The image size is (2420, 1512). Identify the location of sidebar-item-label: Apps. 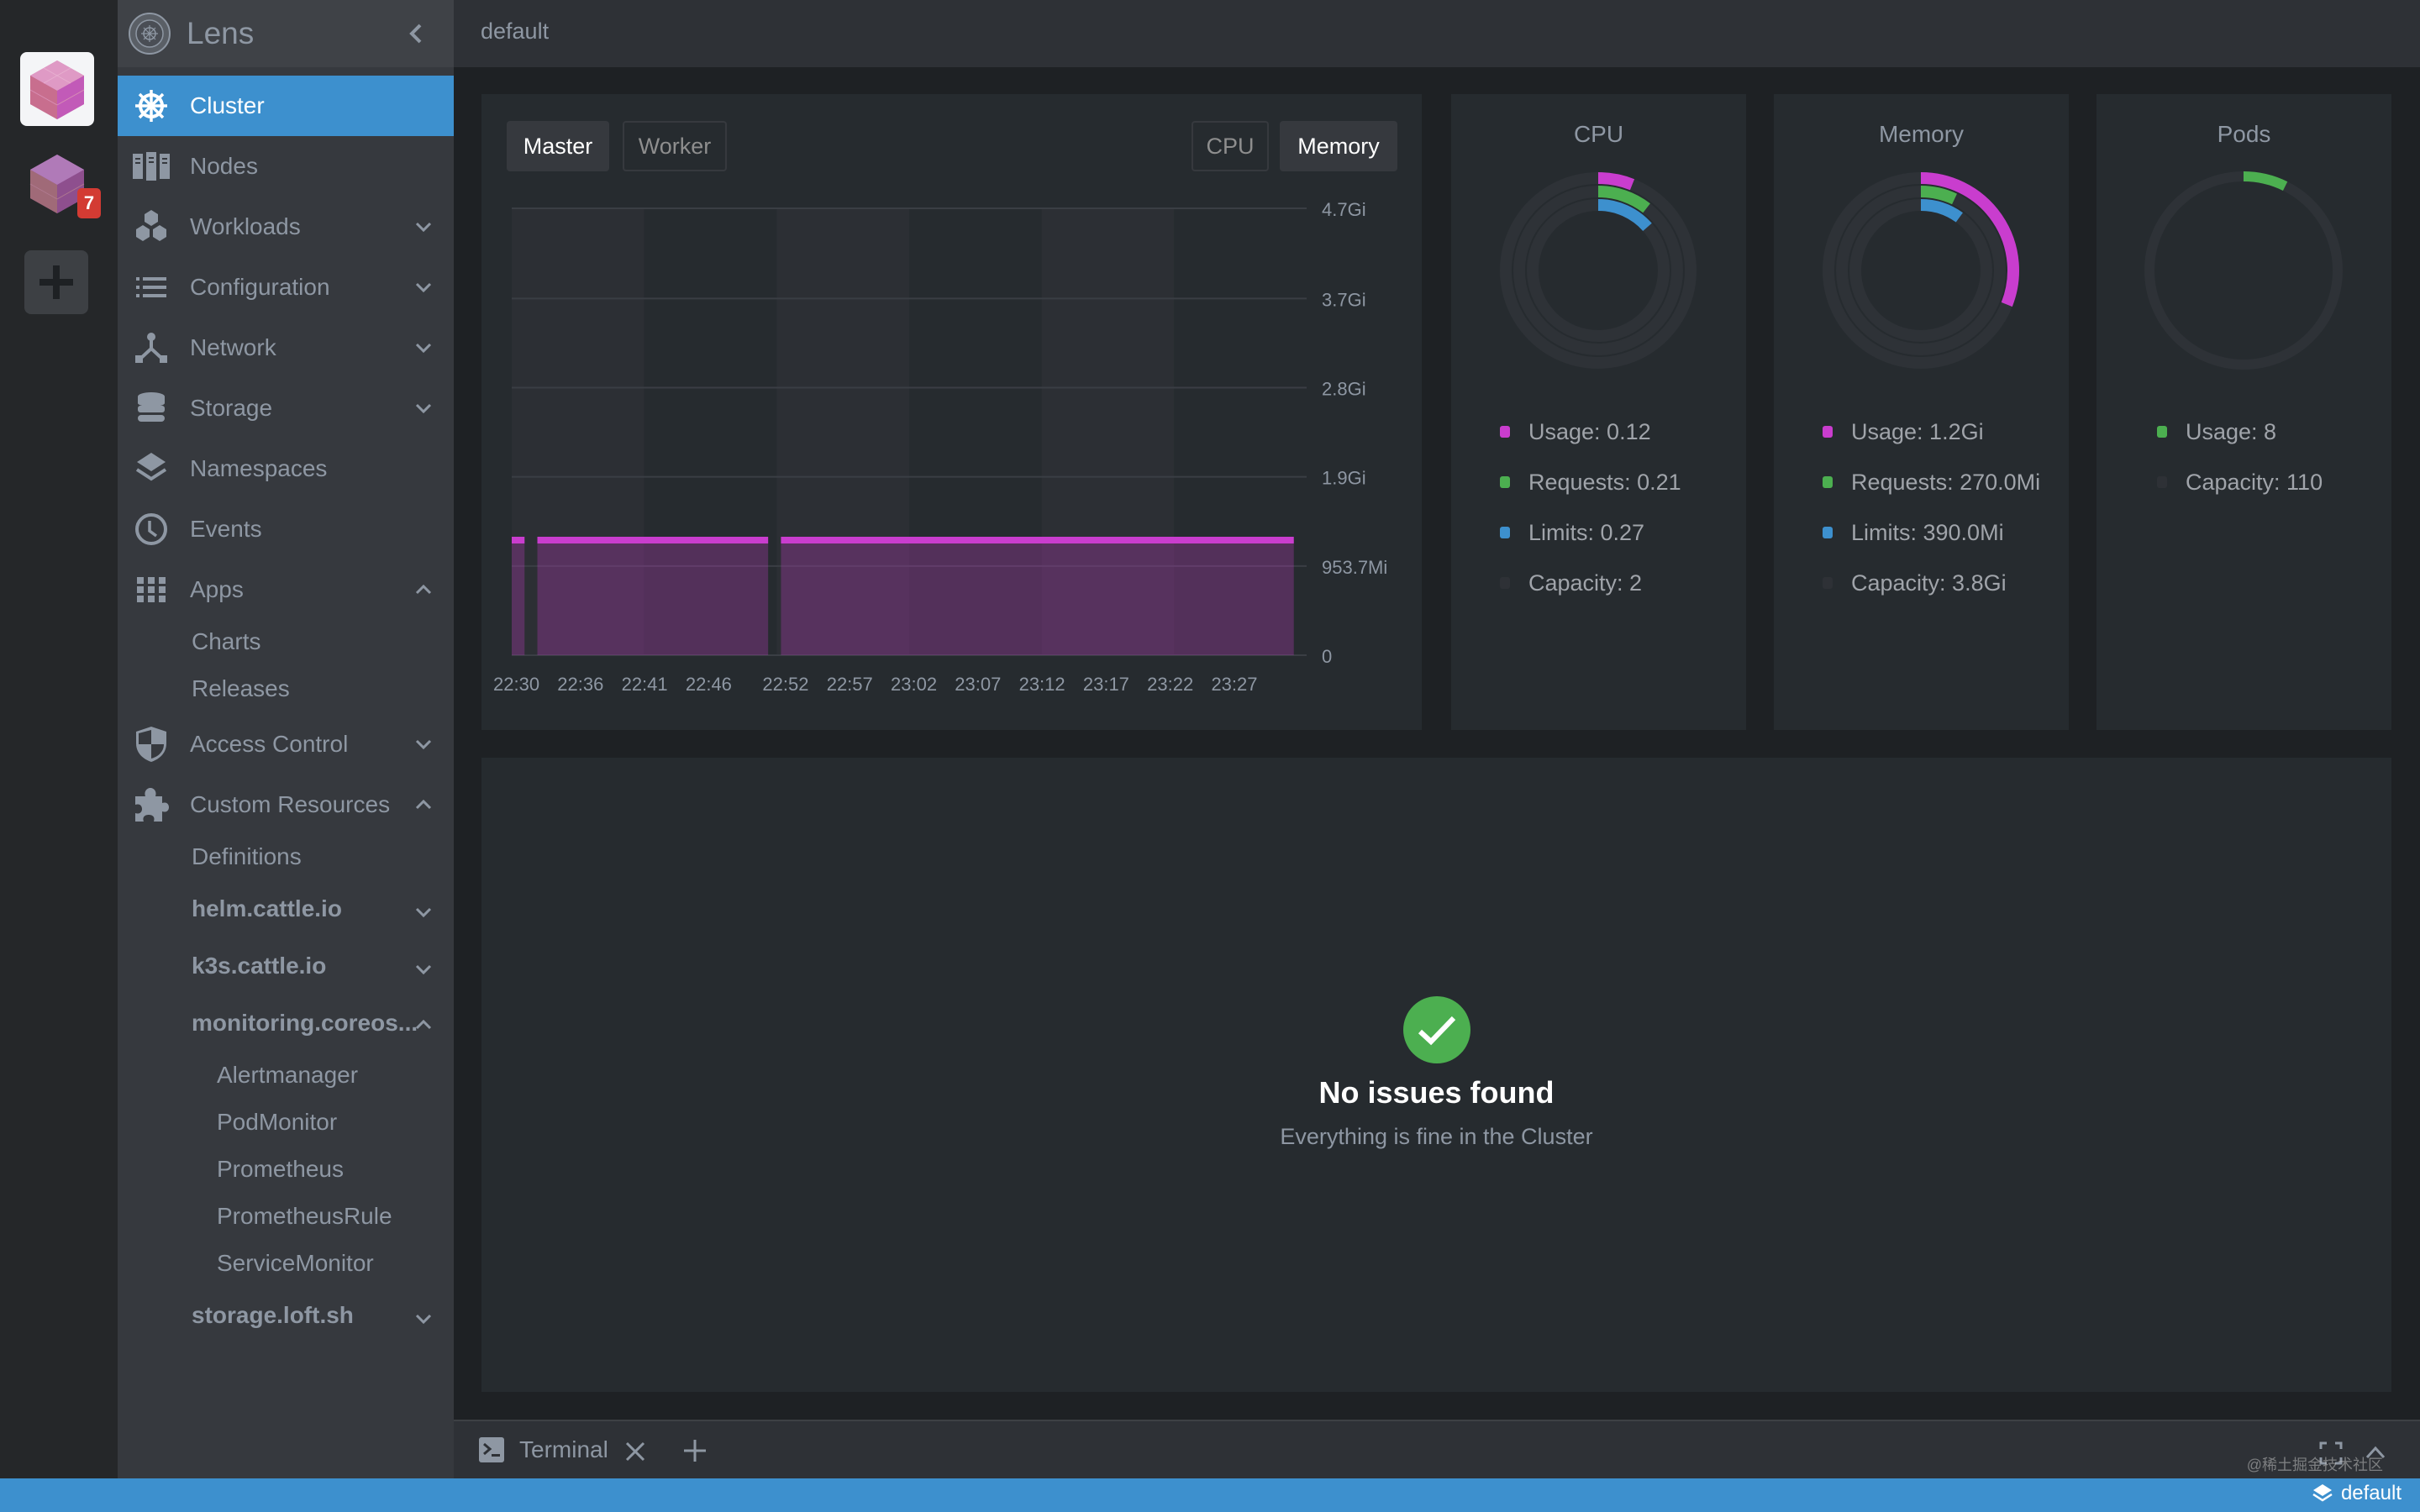
(217, 589).